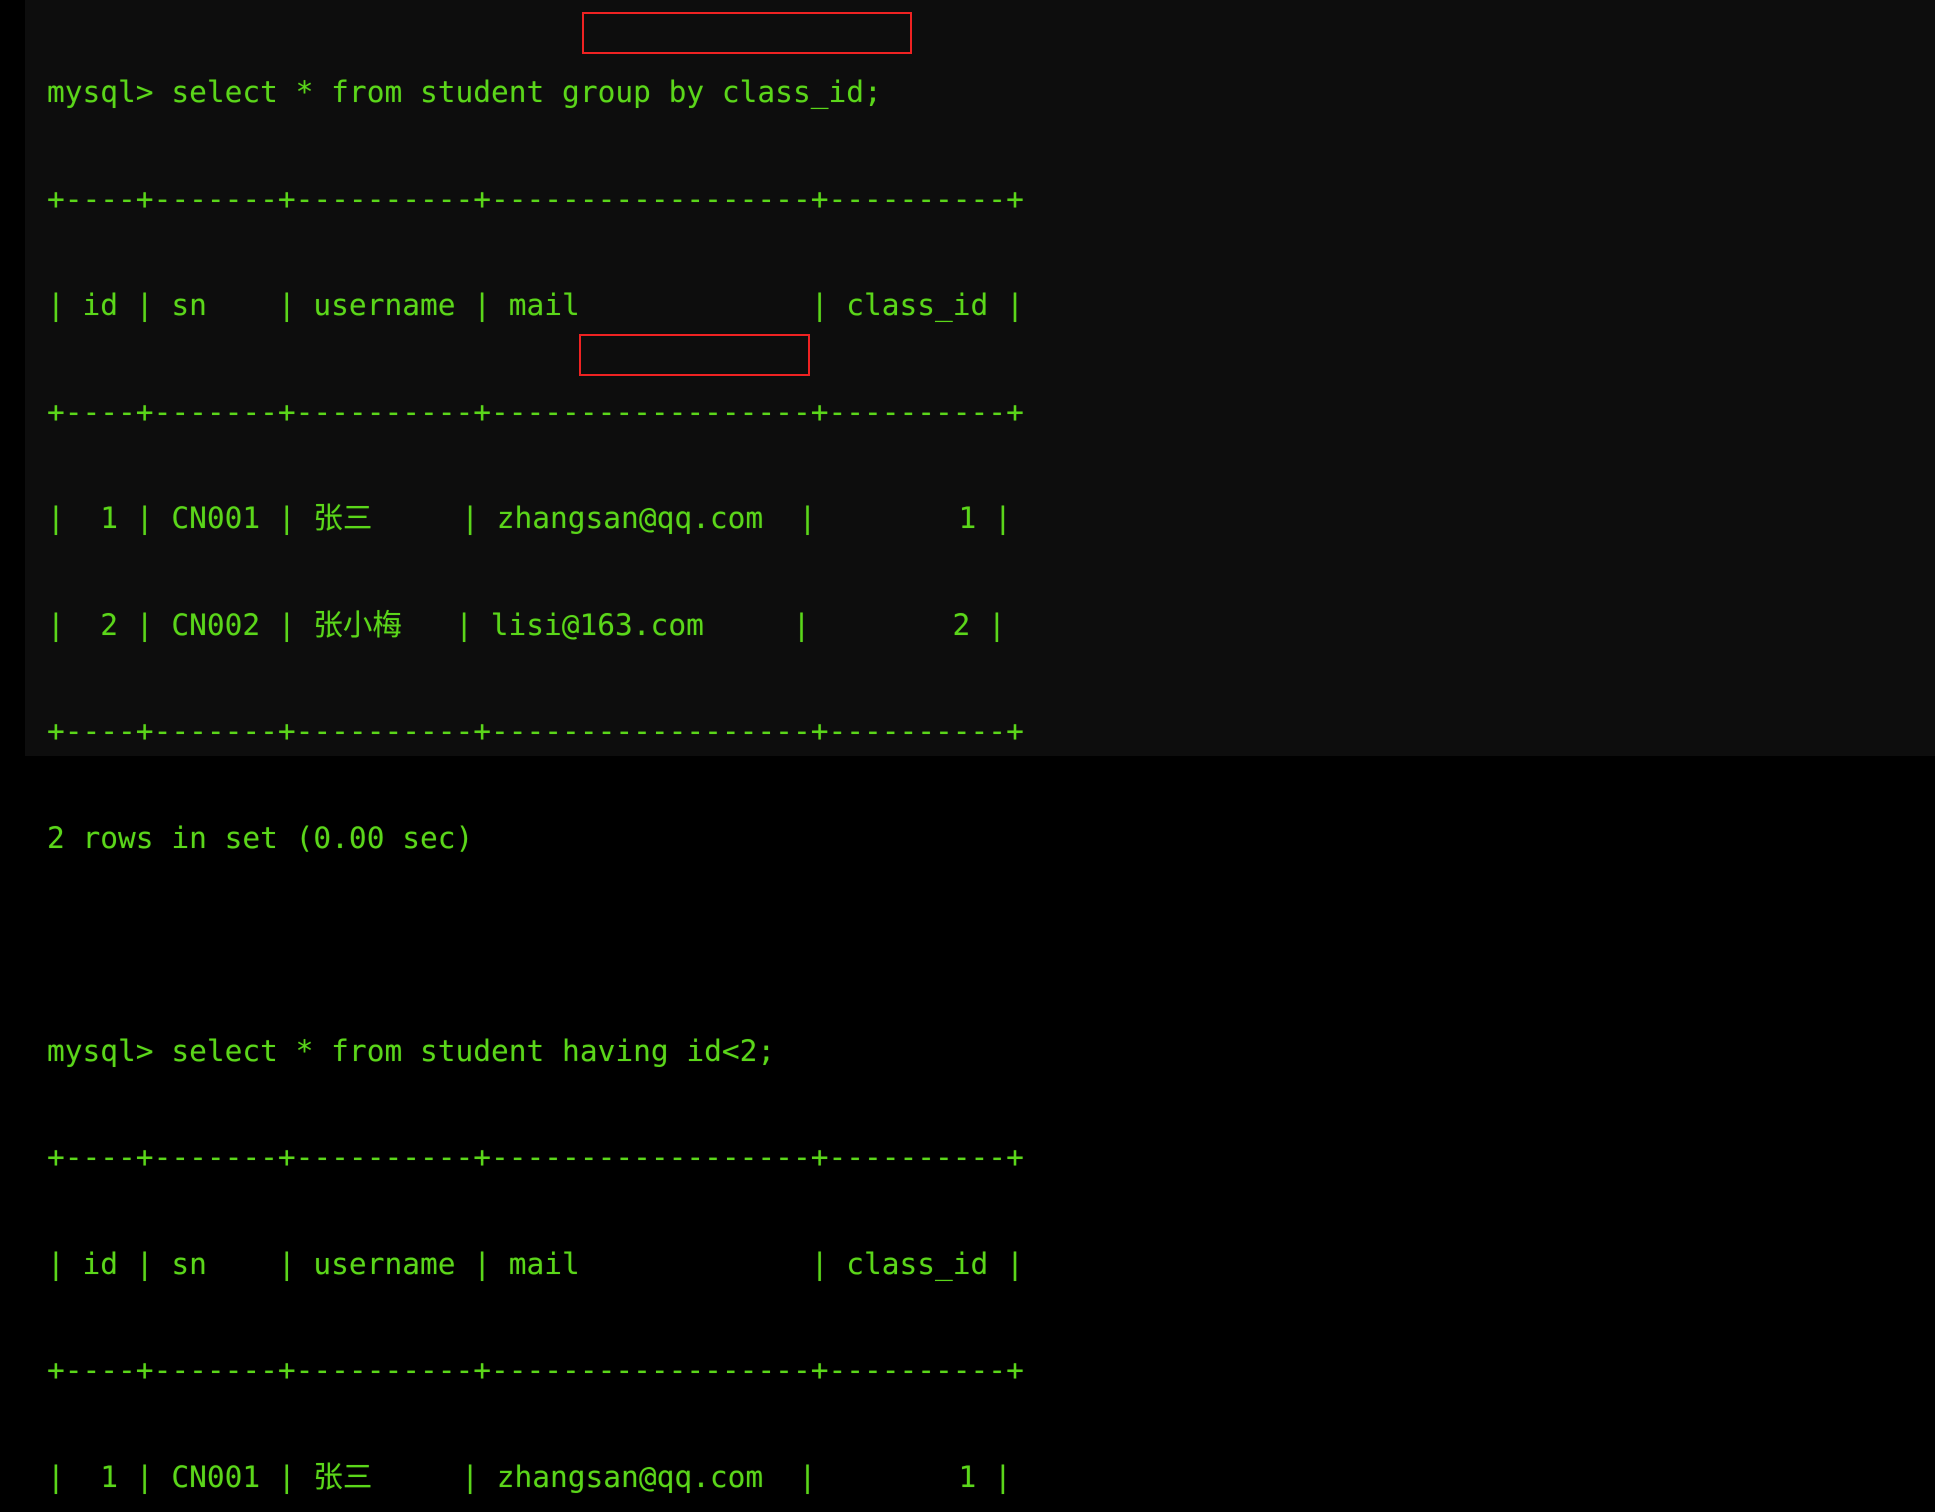  Describe the element at coordinates (526, 624) in the screenshot. I see `table-row: | 2 | CN002 | 张小梅 | lisi@163.com | 2 |` at that location.